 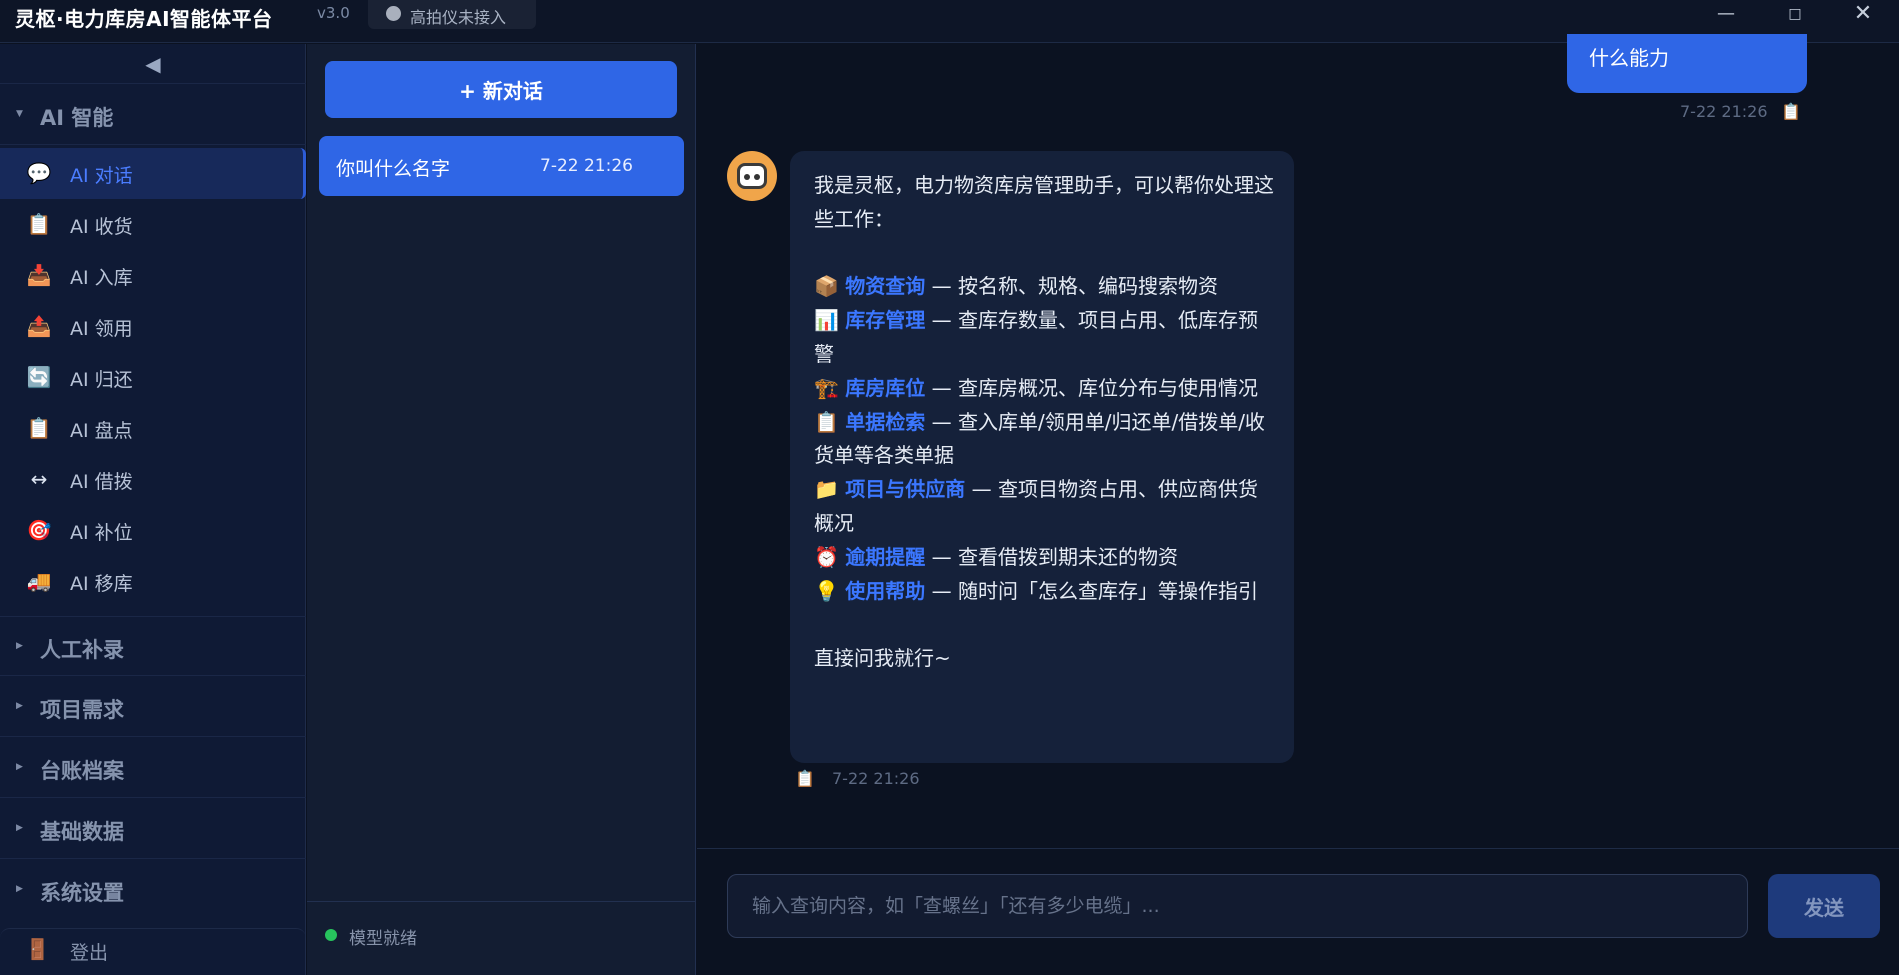 I want to click on left-right-arrow-icon: ↔, so click(x=39, y=479).